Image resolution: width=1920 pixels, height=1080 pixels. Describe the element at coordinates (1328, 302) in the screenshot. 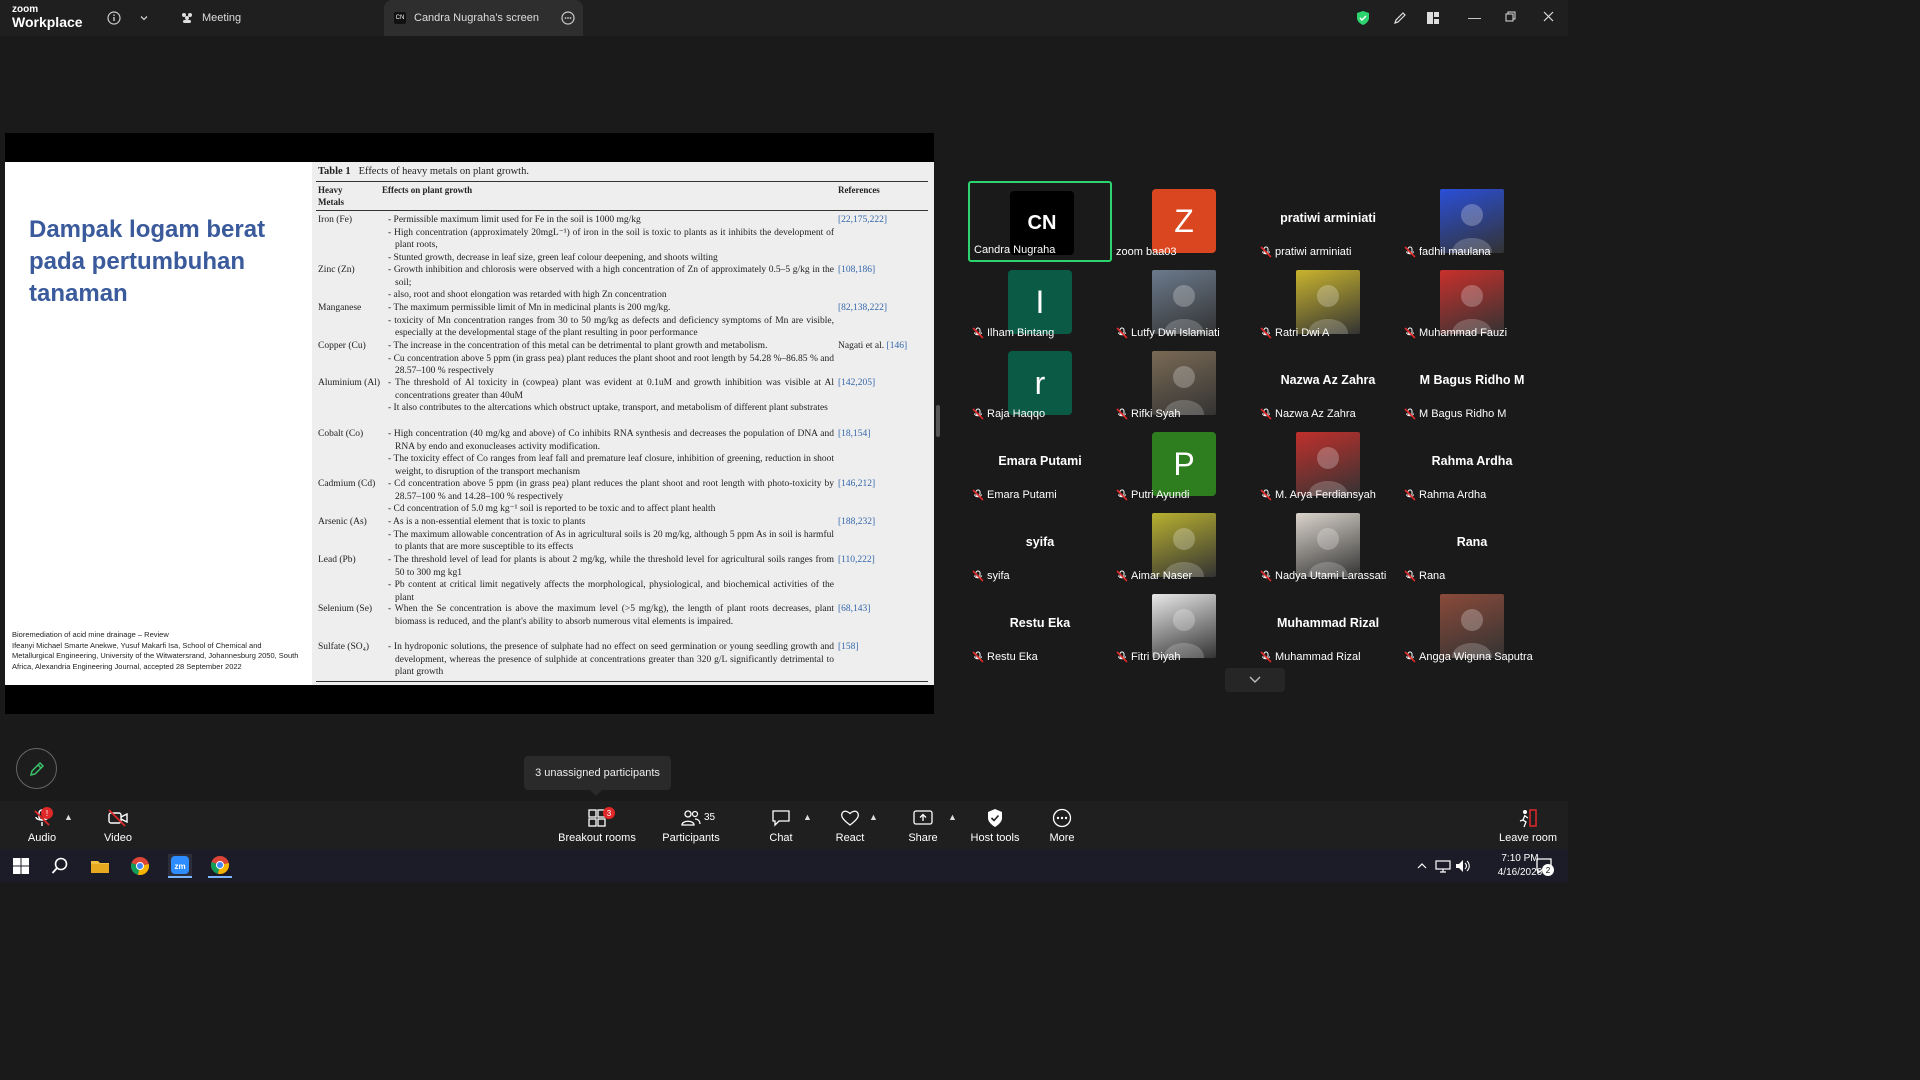

I see `participant-tile: Ratri Dwi A` at that location.